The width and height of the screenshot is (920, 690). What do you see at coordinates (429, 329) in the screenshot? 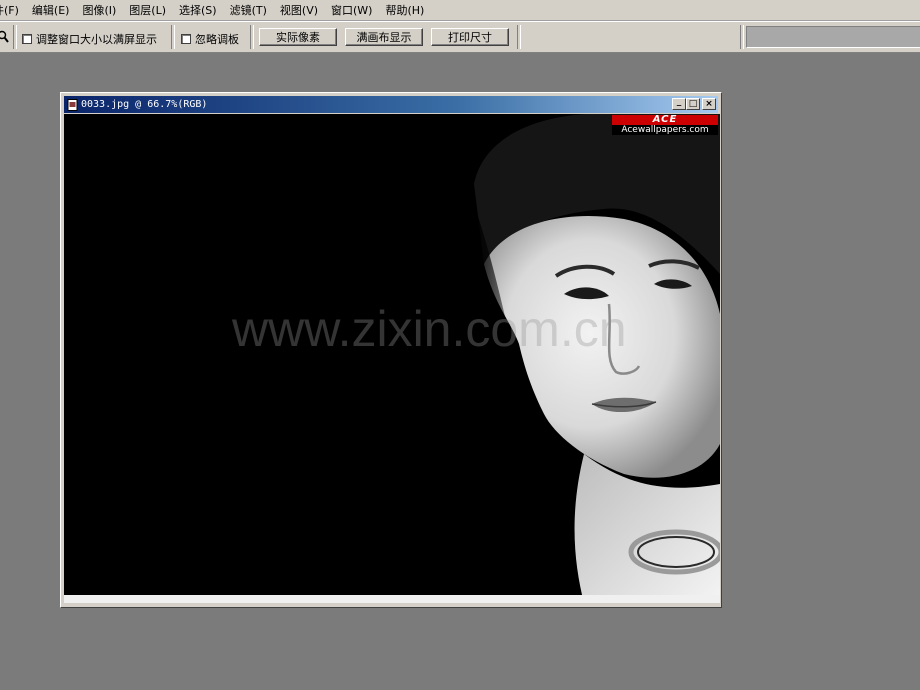
I see `watermark-text: www.zixin.com.cn` at bounding box center [429, 329].